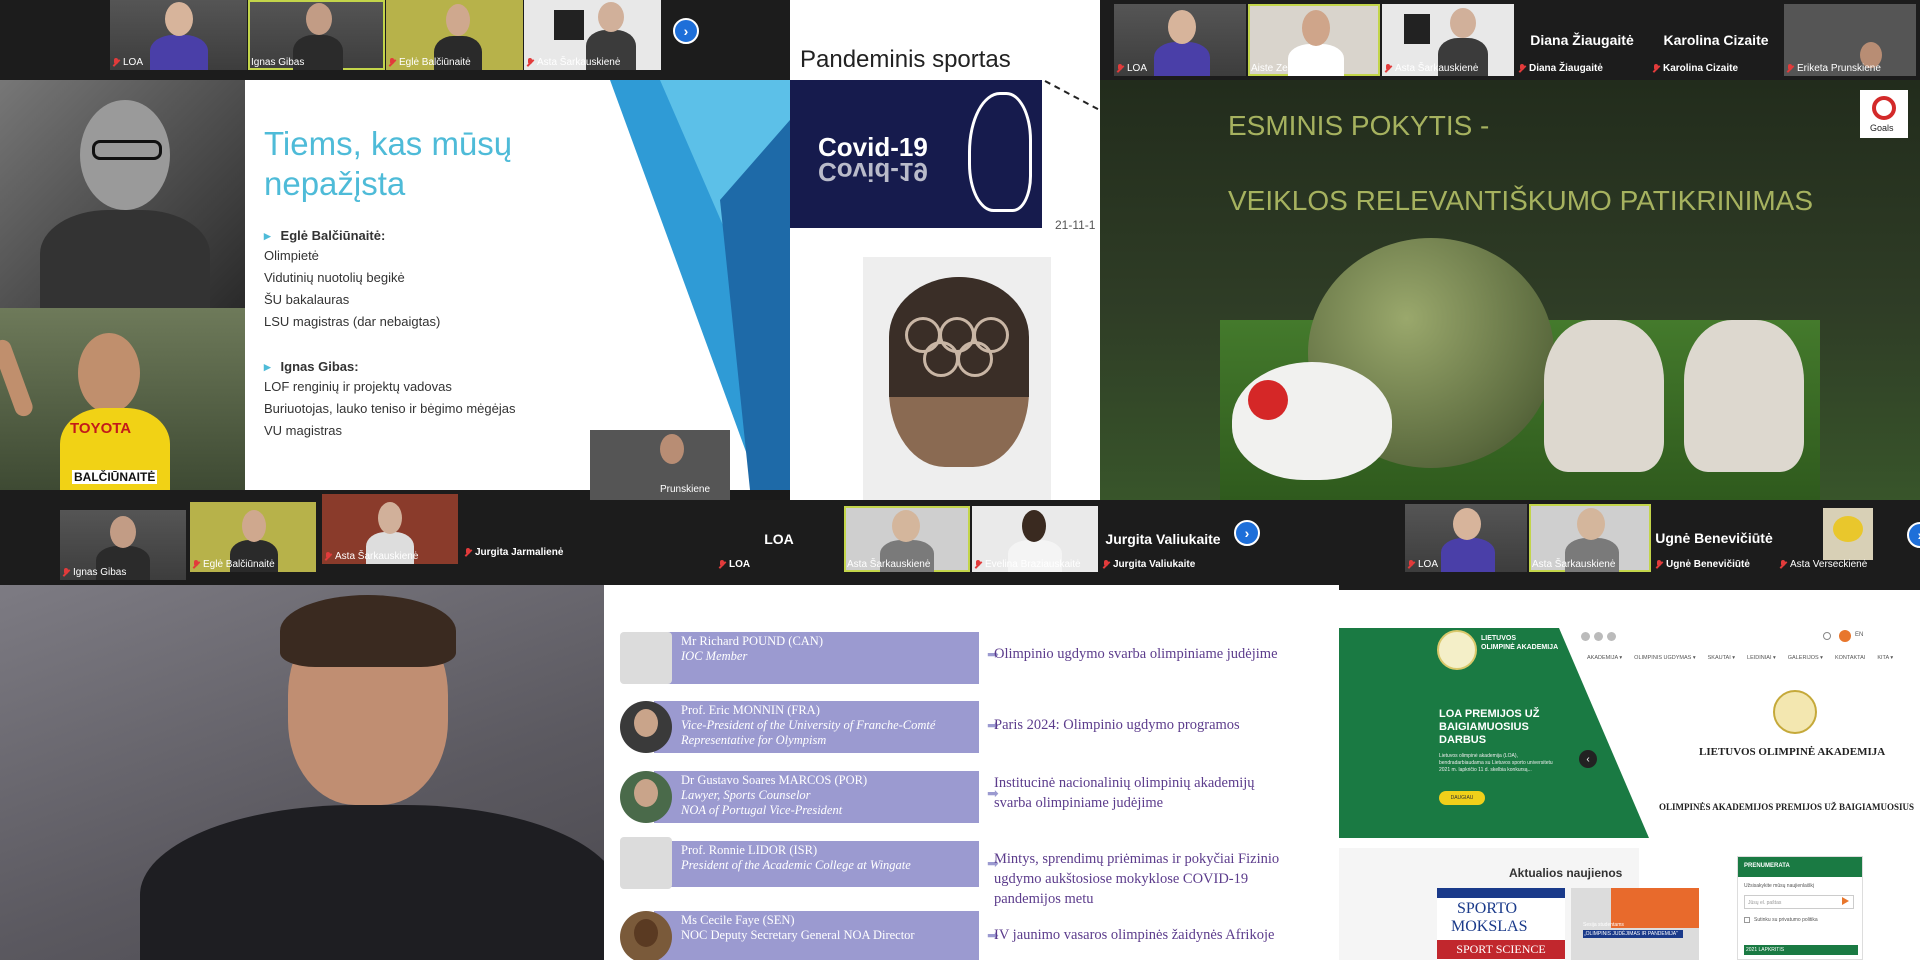 The width and height of the screenshot is (1920, 960). I want to click on speaker-body, so click(372, 882).